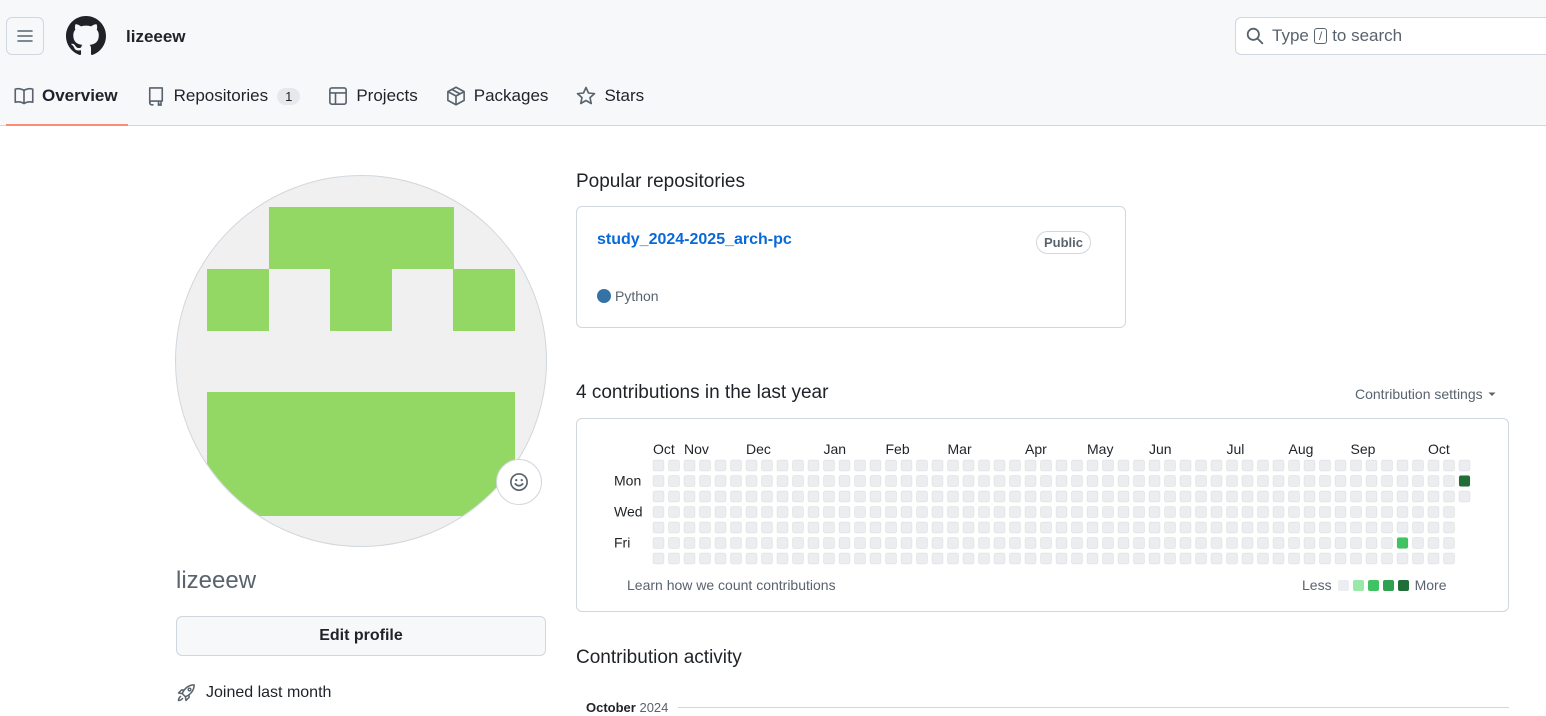  Describe the element at coordinates (372, 96) in the screenshot. I see `tab-projects: Projects` at that location.